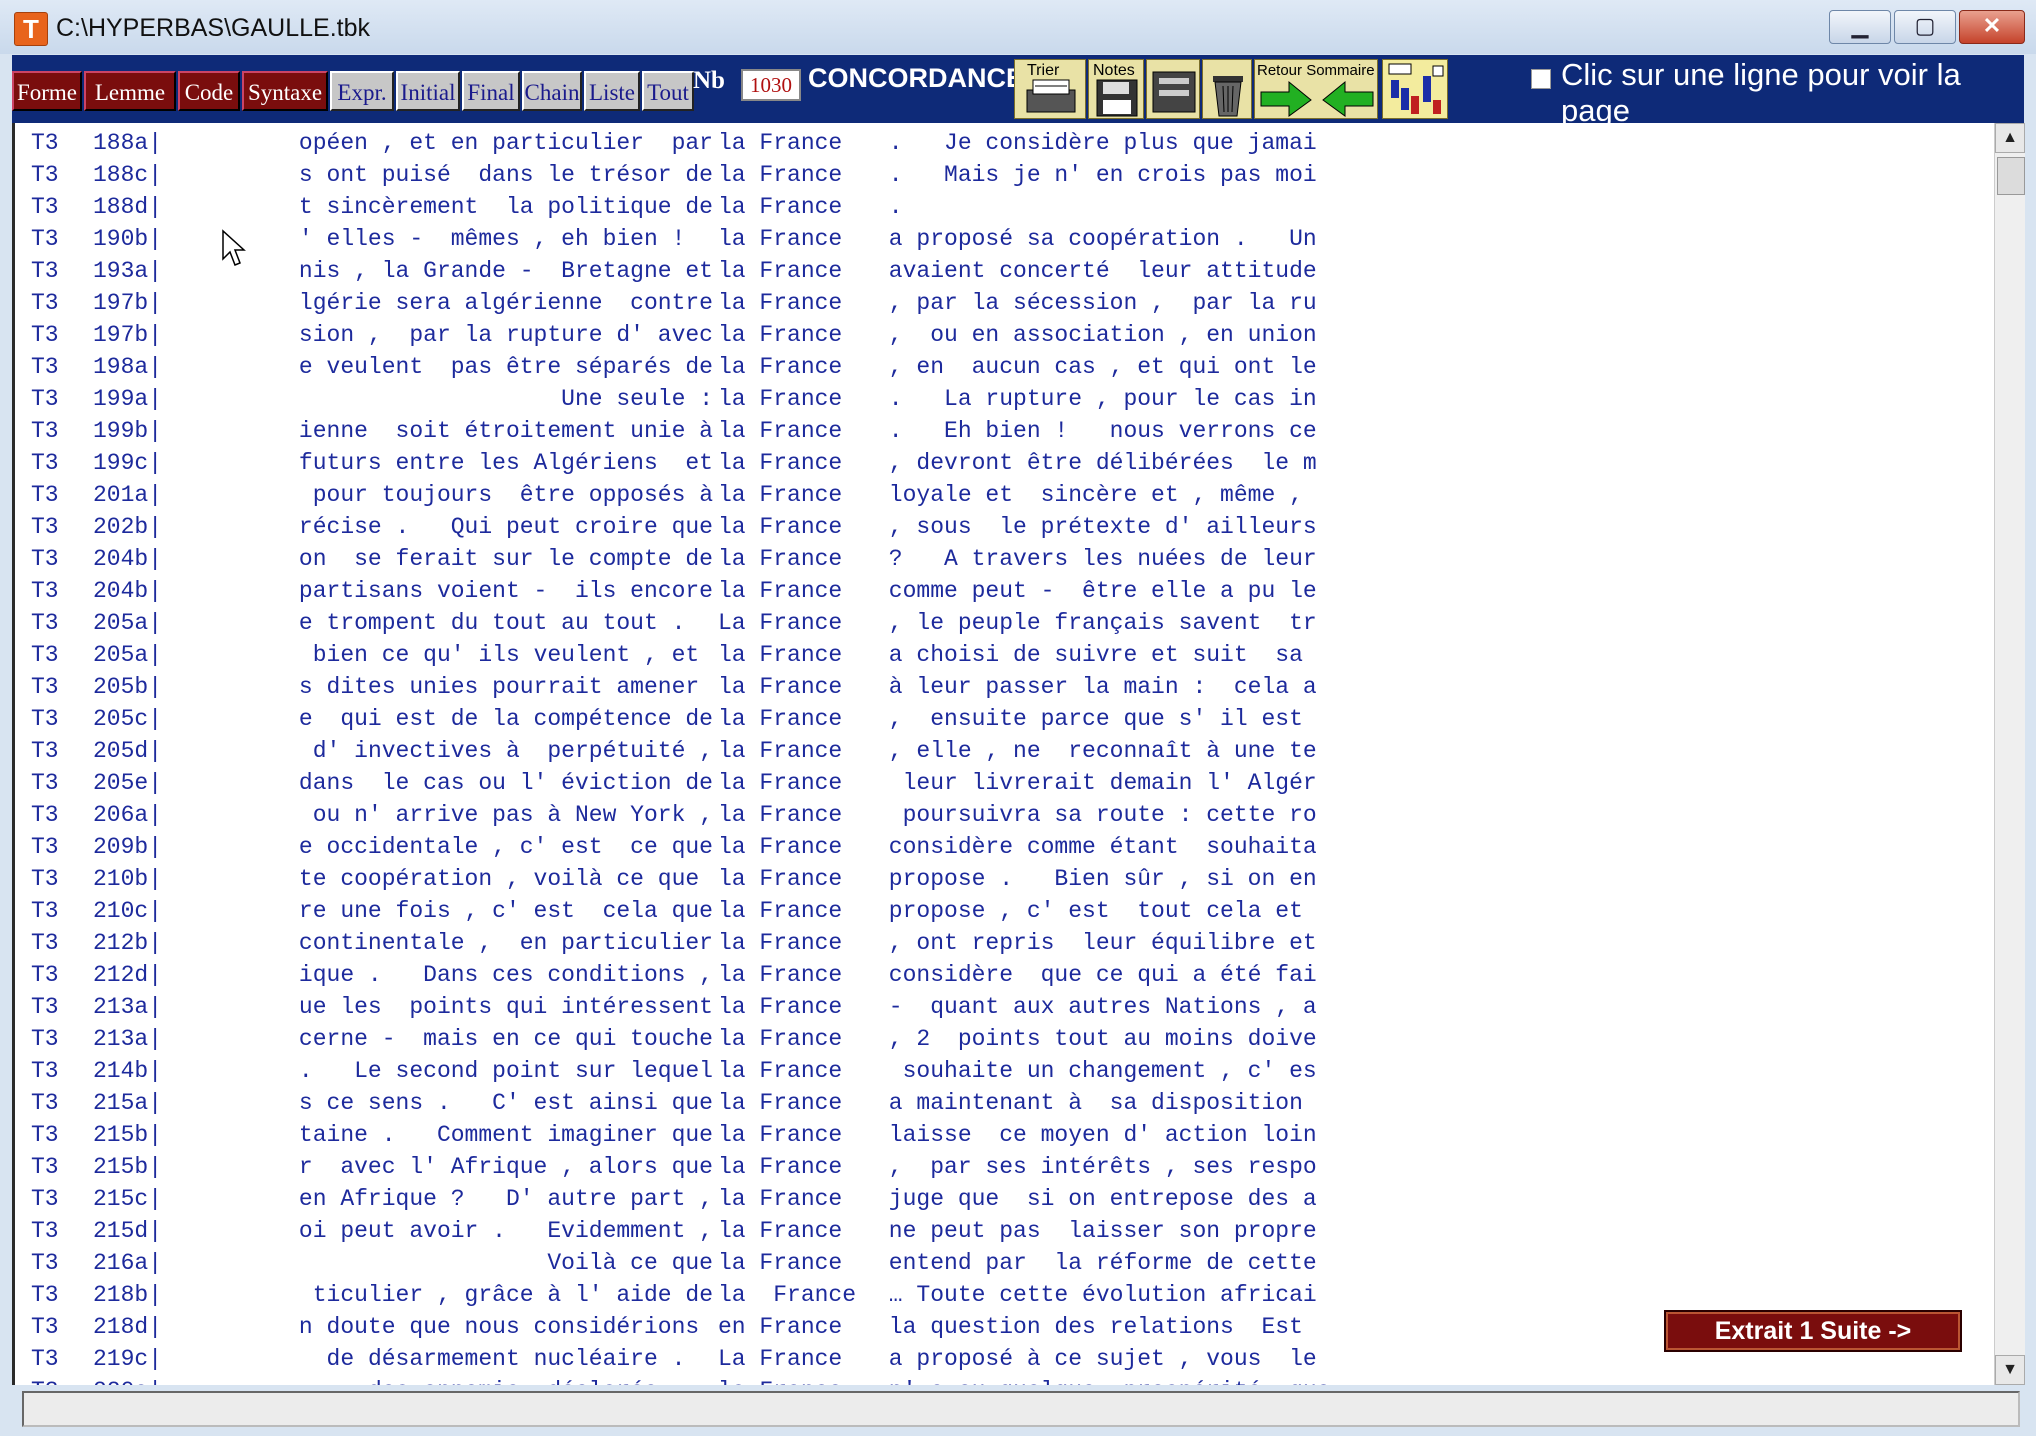 The image size is (2036, 1436). What do you see at coordinates (128, 399) in the screenshot?
I see `row-reference: 199a|` at bounding box center [128, 399].